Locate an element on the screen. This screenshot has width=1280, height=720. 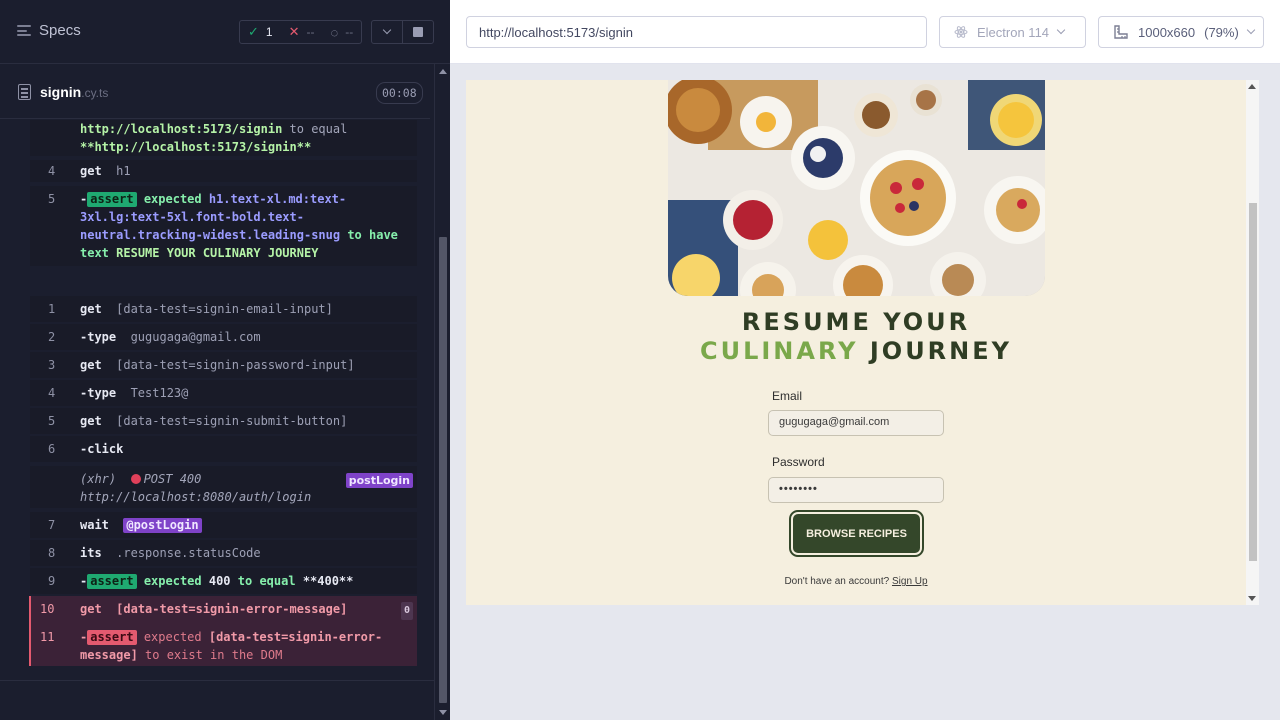
spec-name: signin is located at coordinates (61, 92).